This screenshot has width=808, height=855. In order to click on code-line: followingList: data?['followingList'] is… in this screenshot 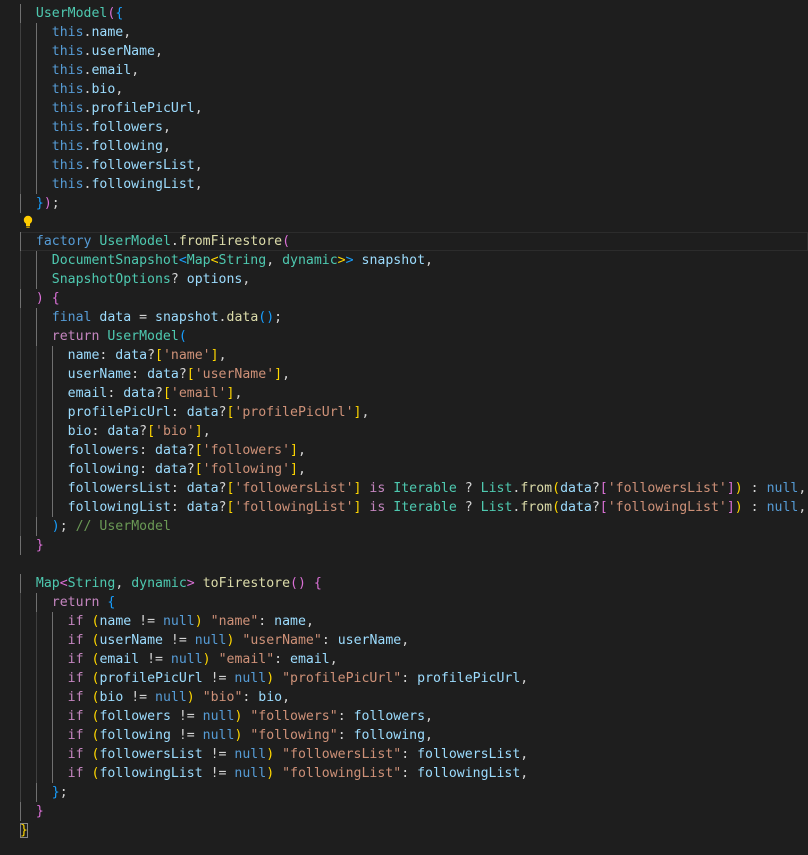, I will do `click(414, 507)`.